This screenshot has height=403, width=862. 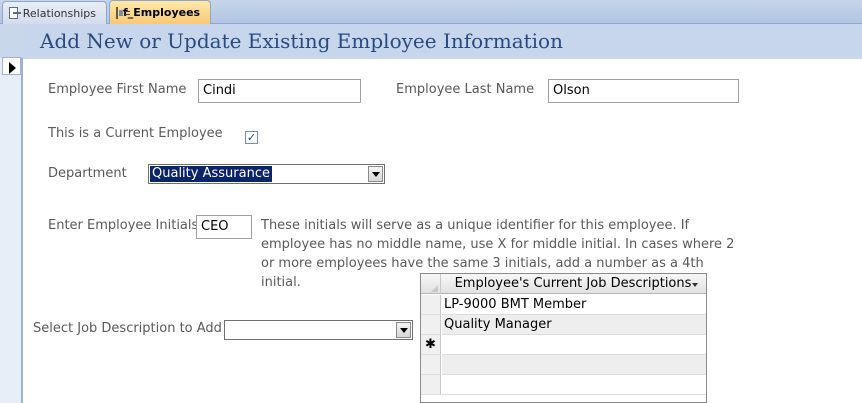 I want to click on current-record-arrow-icon, so click(x=12, y=68).